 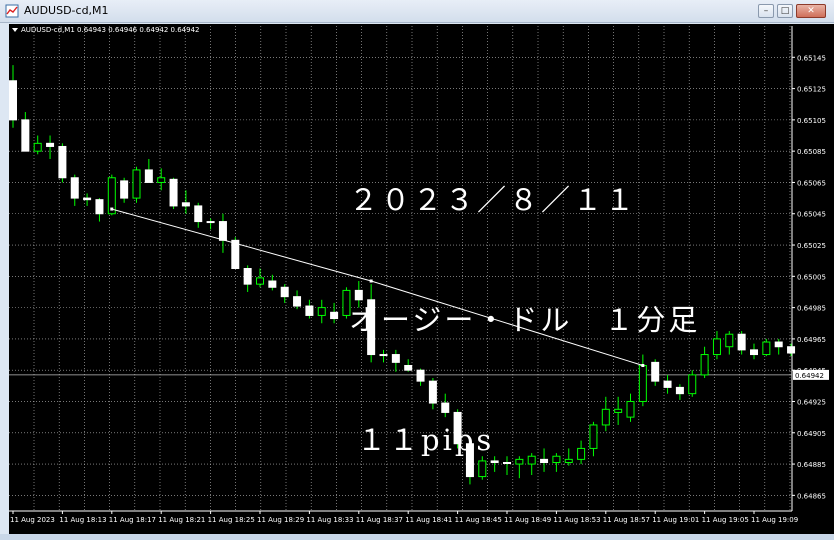 I want to click on y-tick-label: 0.64905, so click(x=811, y=434).